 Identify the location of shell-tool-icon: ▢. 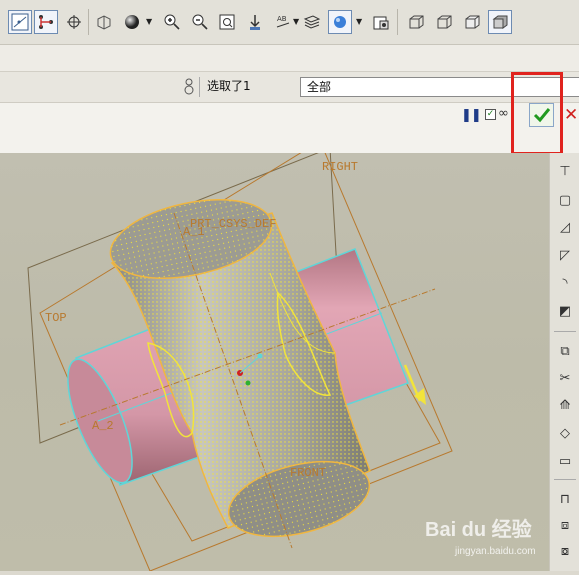
(565, 200).